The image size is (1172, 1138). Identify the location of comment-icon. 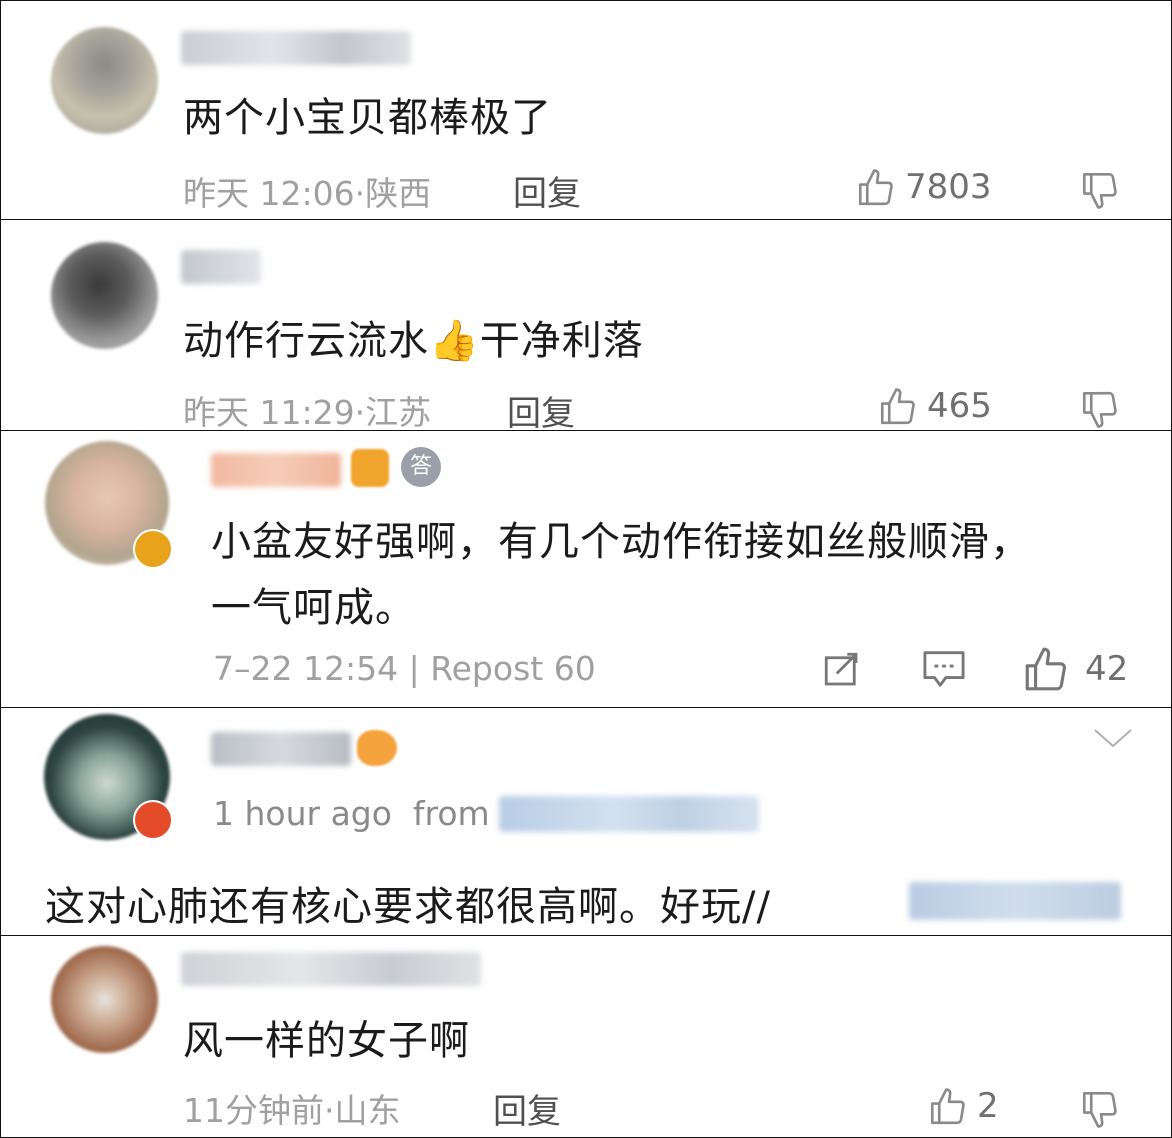
(944, 668).